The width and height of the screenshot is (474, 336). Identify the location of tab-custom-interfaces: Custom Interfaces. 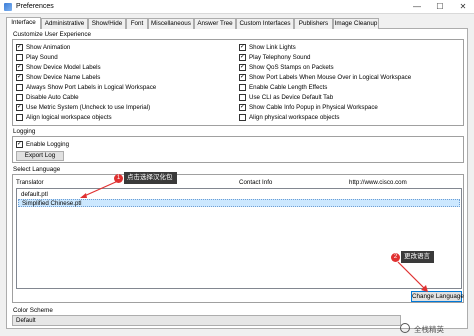
(265, 23).